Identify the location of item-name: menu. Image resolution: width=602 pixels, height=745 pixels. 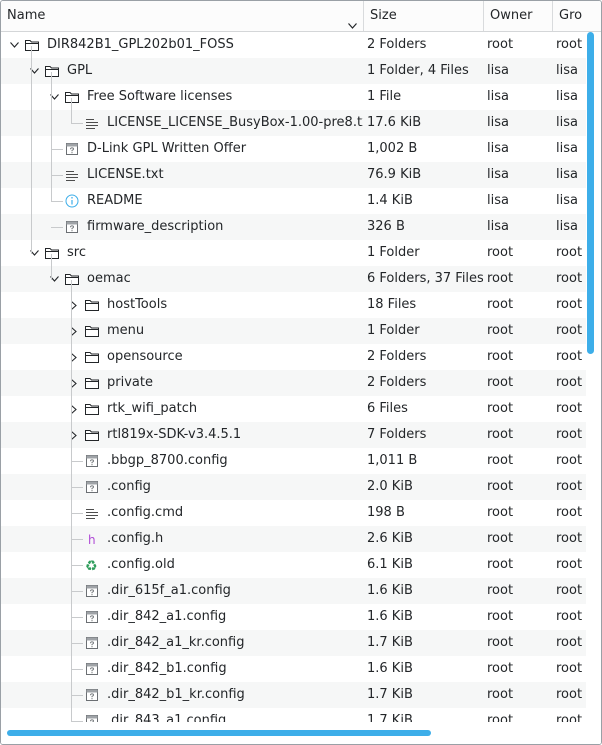
(126, 330).